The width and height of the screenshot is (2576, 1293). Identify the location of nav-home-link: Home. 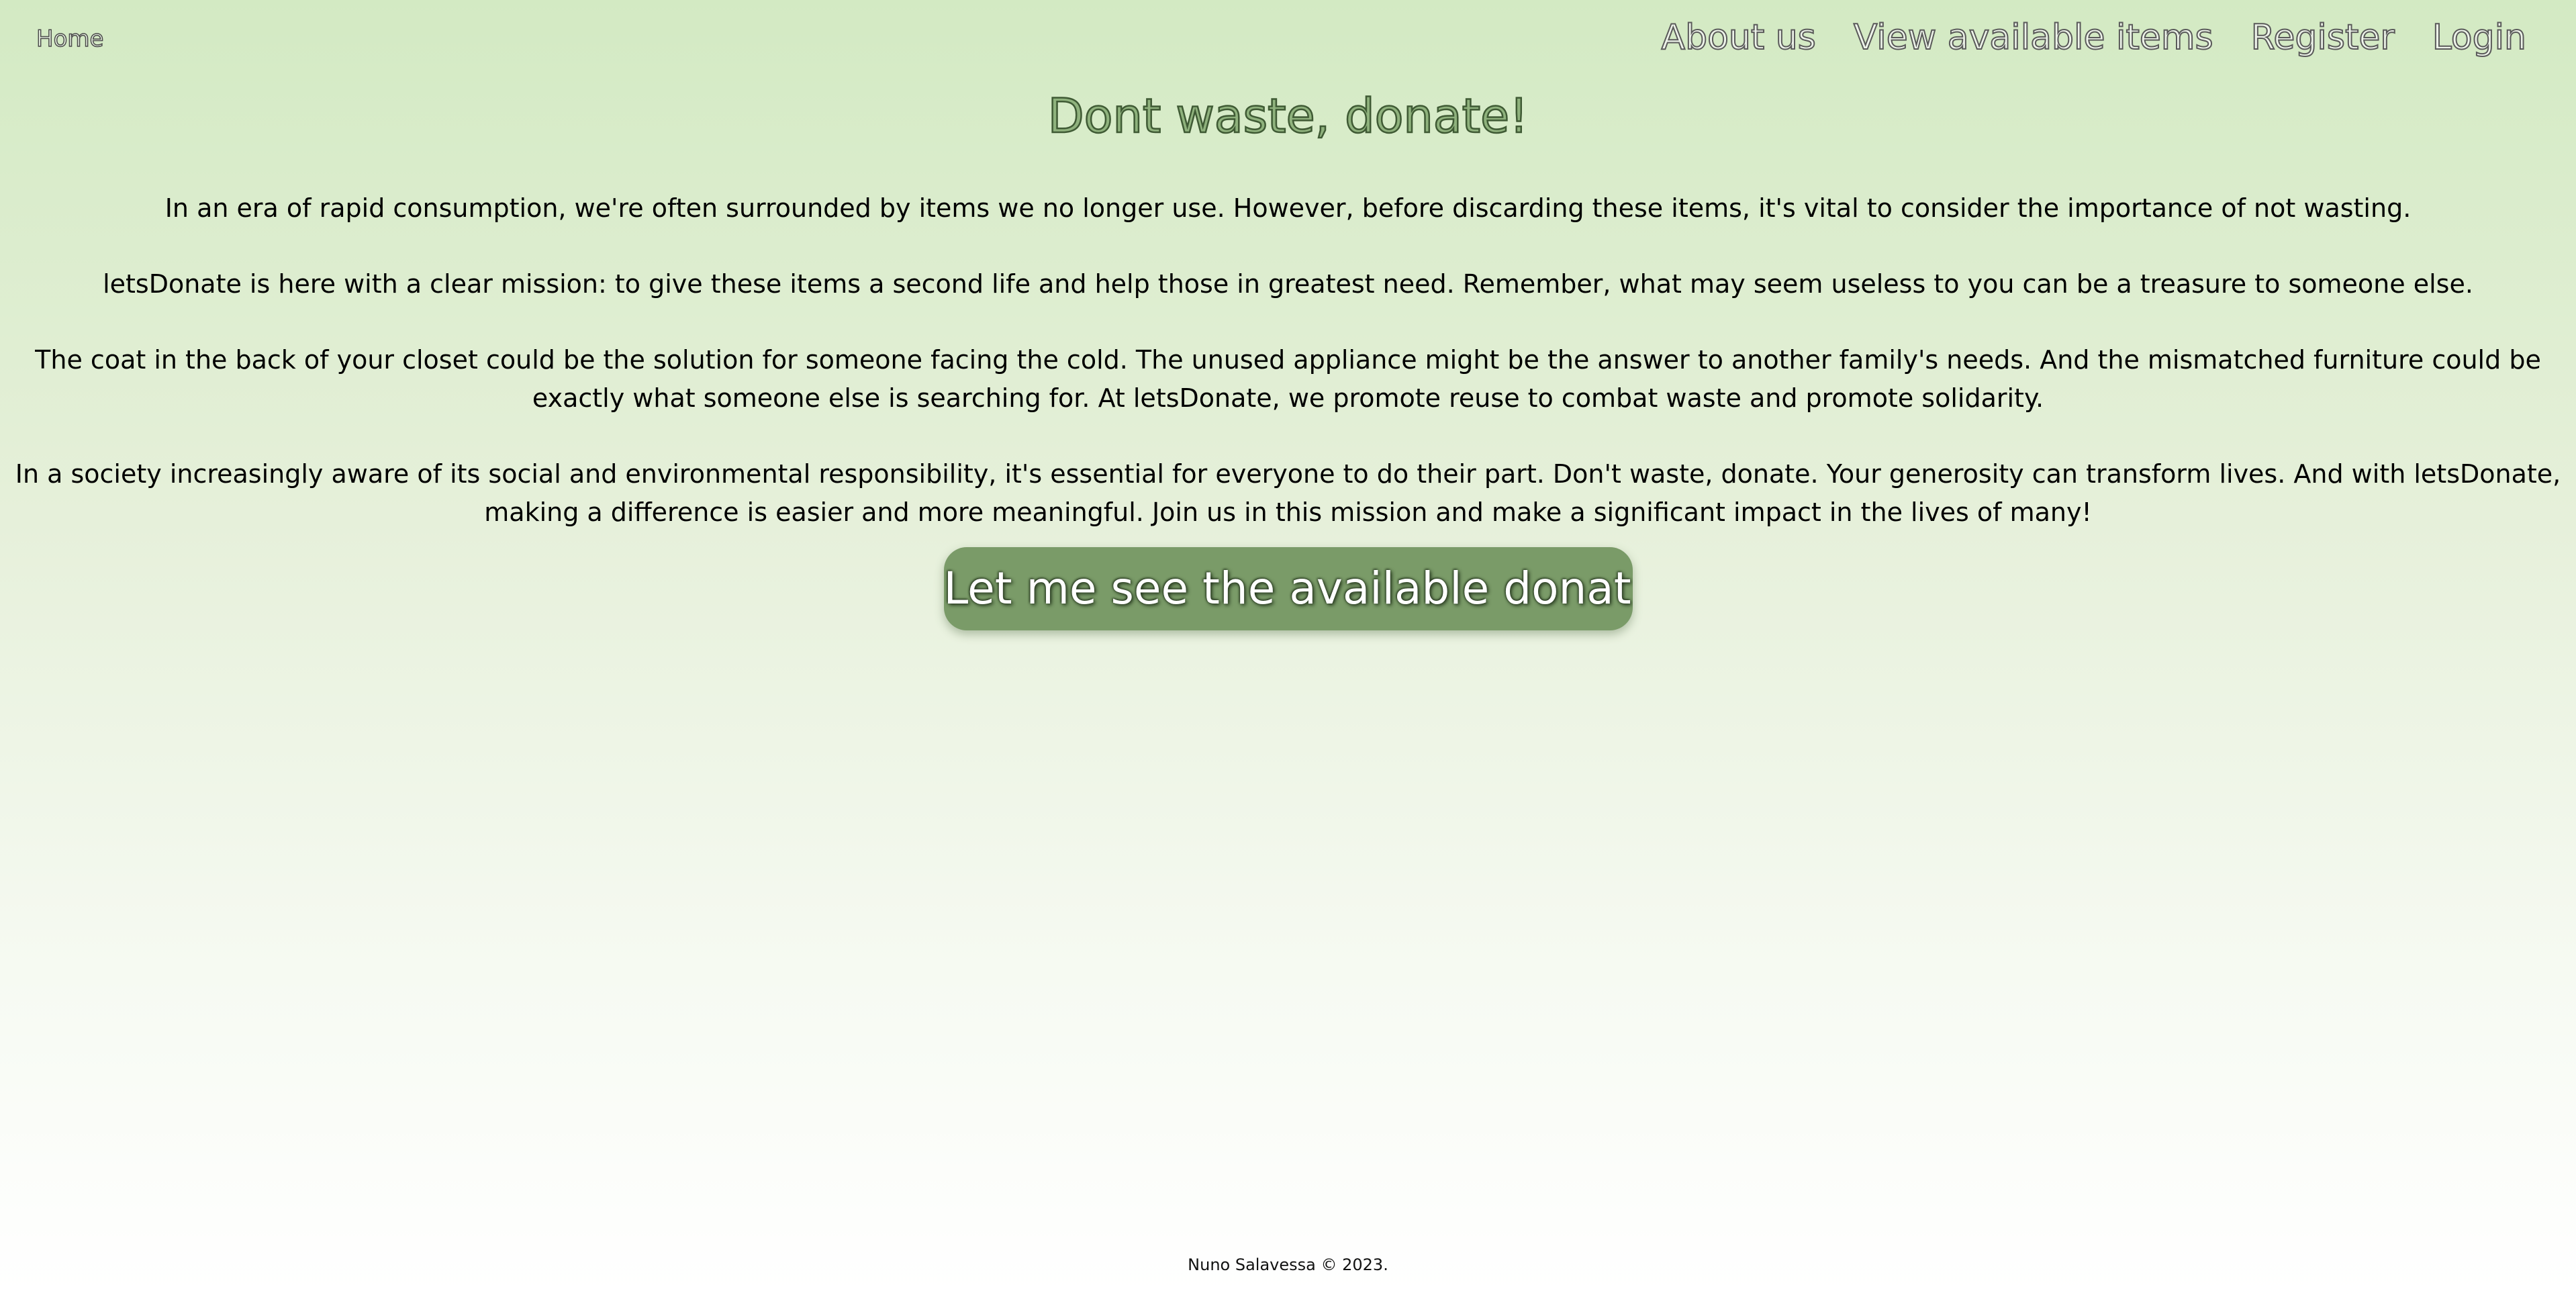
(70, 39).